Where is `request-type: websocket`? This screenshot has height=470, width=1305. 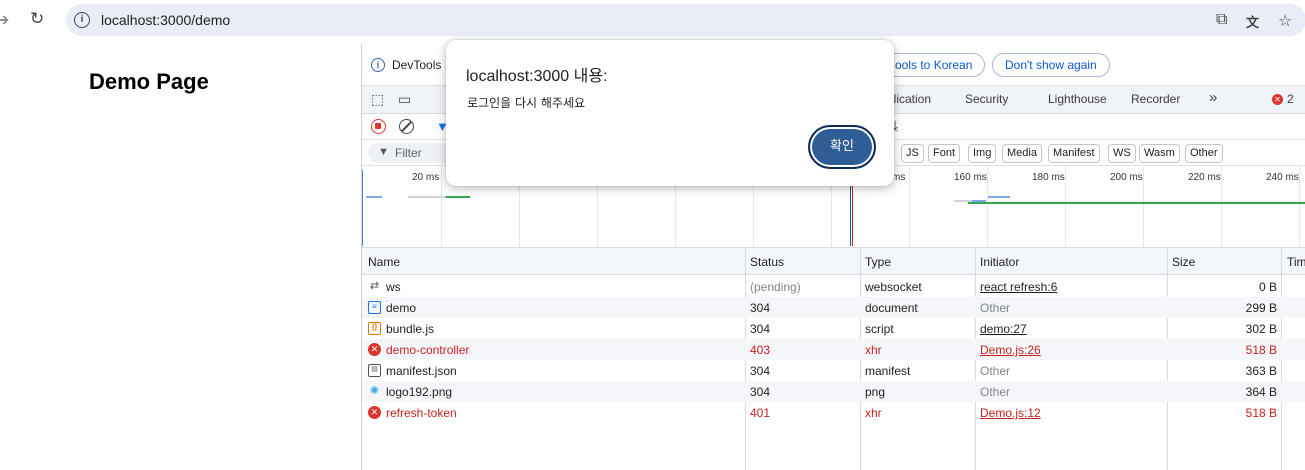
request-type: websocket is located at coordinates (893, 287).